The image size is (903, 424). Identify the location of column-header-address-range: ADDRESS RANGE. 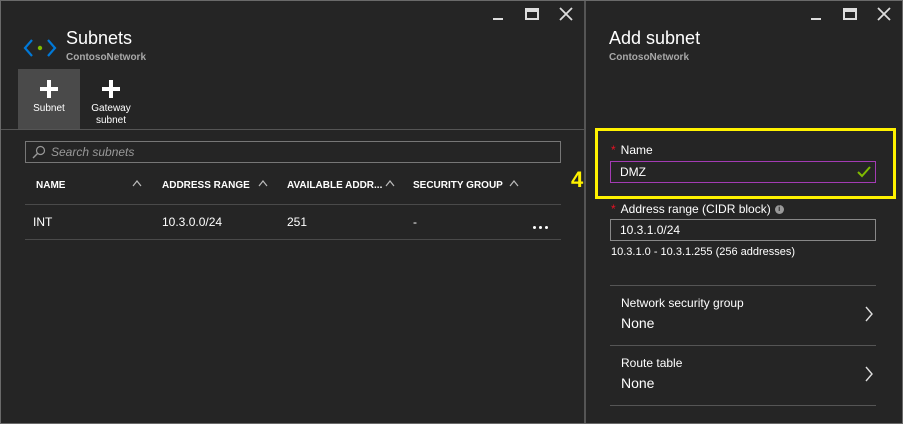
(206, 185).